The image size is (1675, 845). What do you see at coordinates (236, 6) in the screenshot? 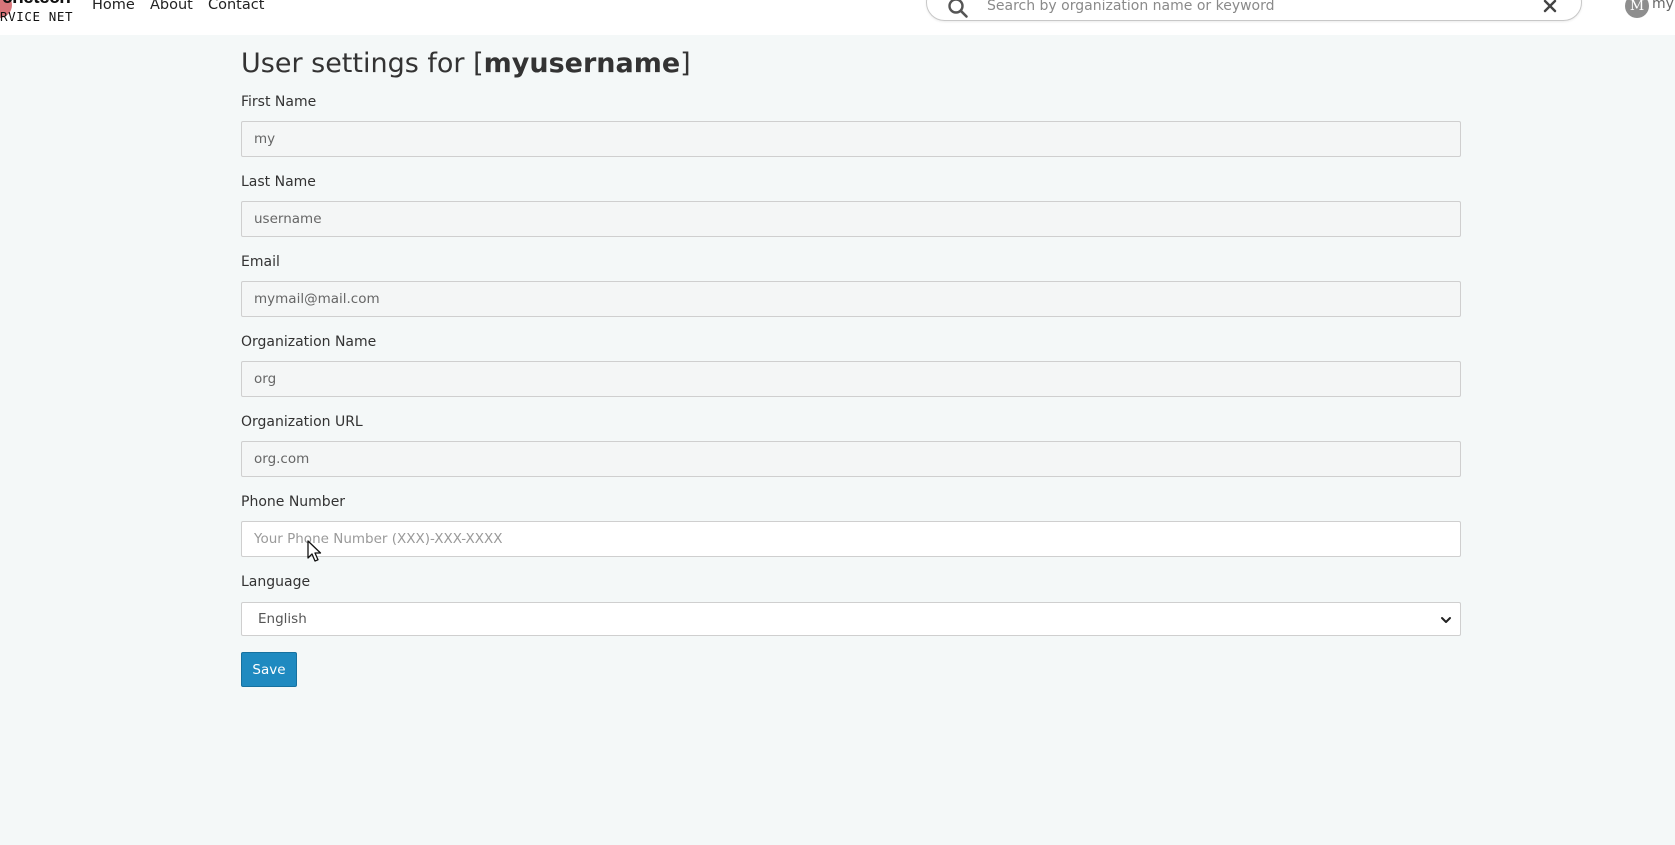
I see `nav-link-contact: Contact` at bounding box center [236, 6].